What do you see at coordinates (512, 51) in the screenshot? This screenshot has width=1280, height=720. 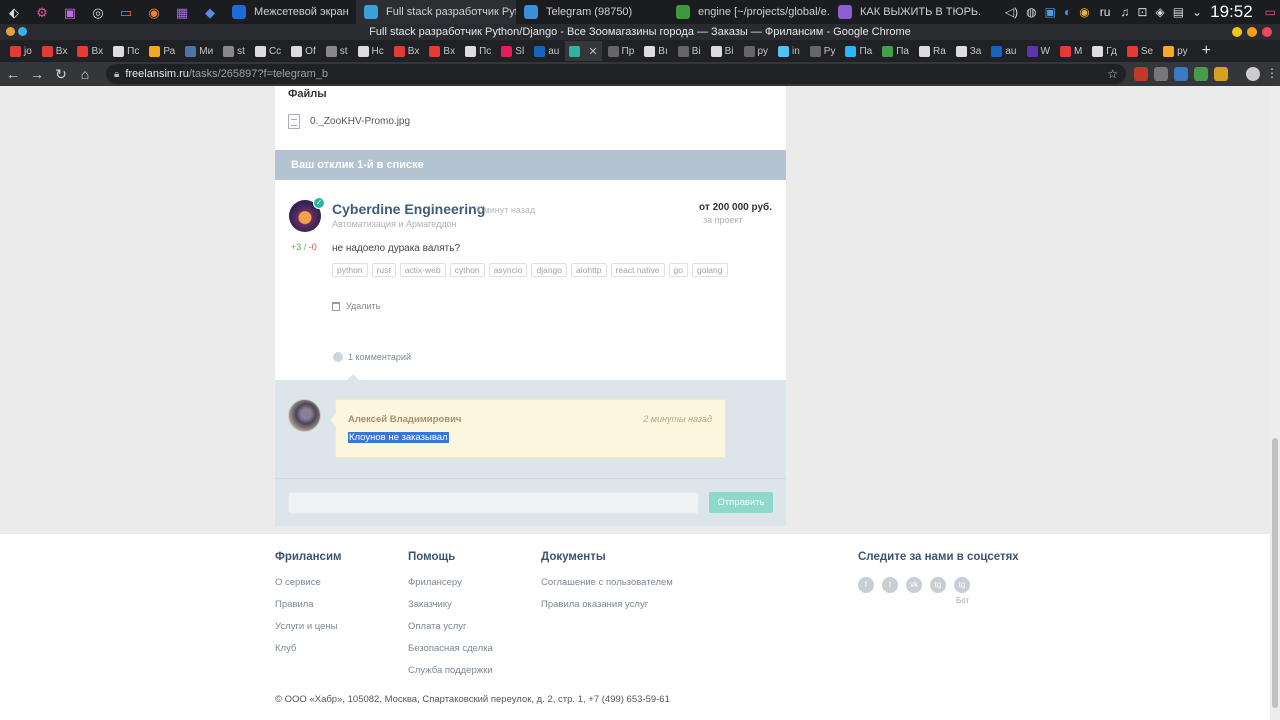 I see `browser-tab: Sl` at bounding box center [512, 51].